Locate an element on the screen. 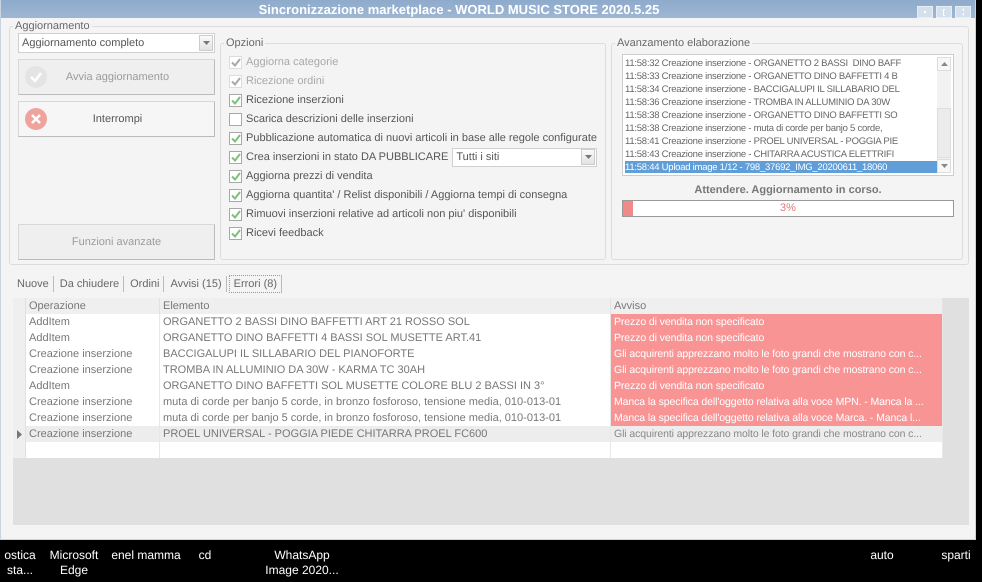  group-title: Avanzamento elaborazione is located at coordinates (683, 43).